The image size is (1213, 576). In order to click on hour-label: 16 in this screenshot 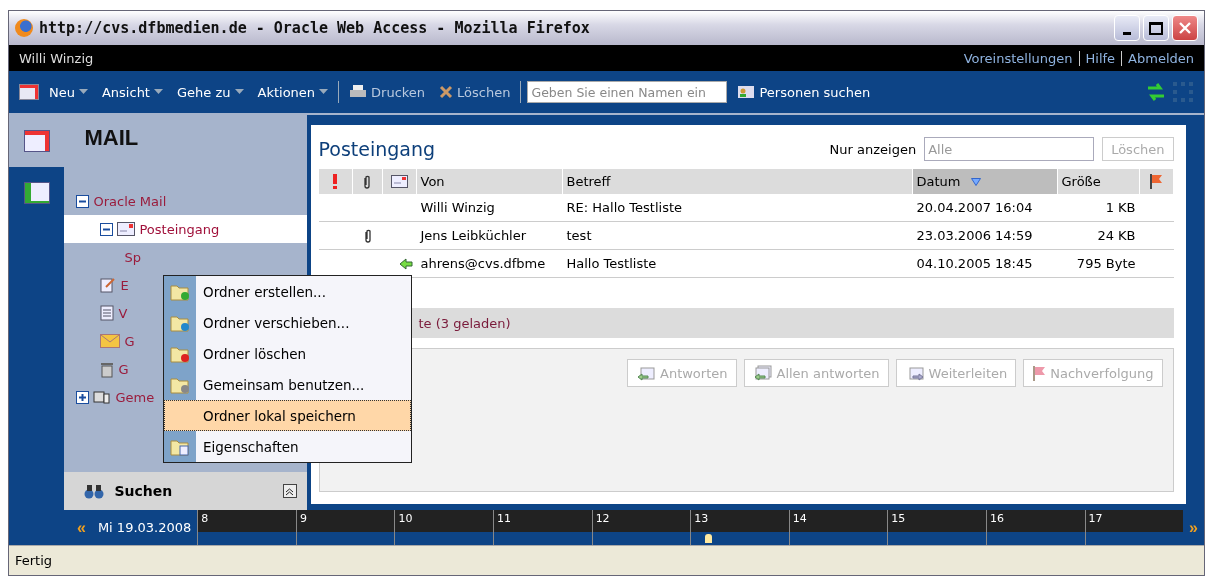, I will do `click(996, 518)`.